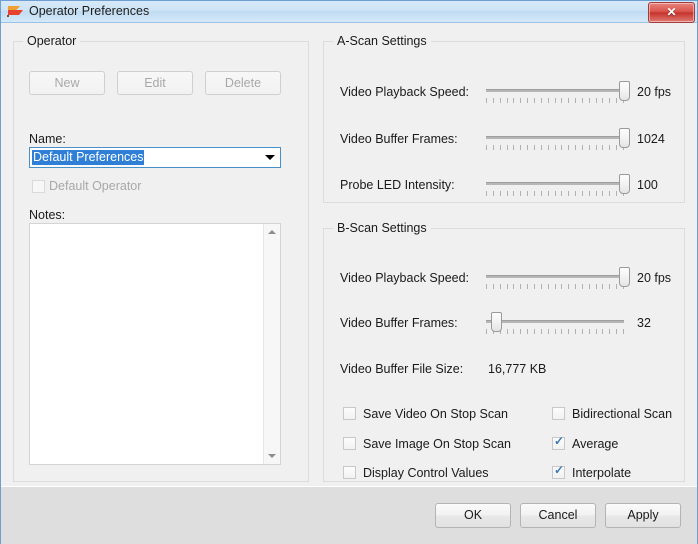  I want to click on interpolate-checkbox: ✓, so click(558, 471).